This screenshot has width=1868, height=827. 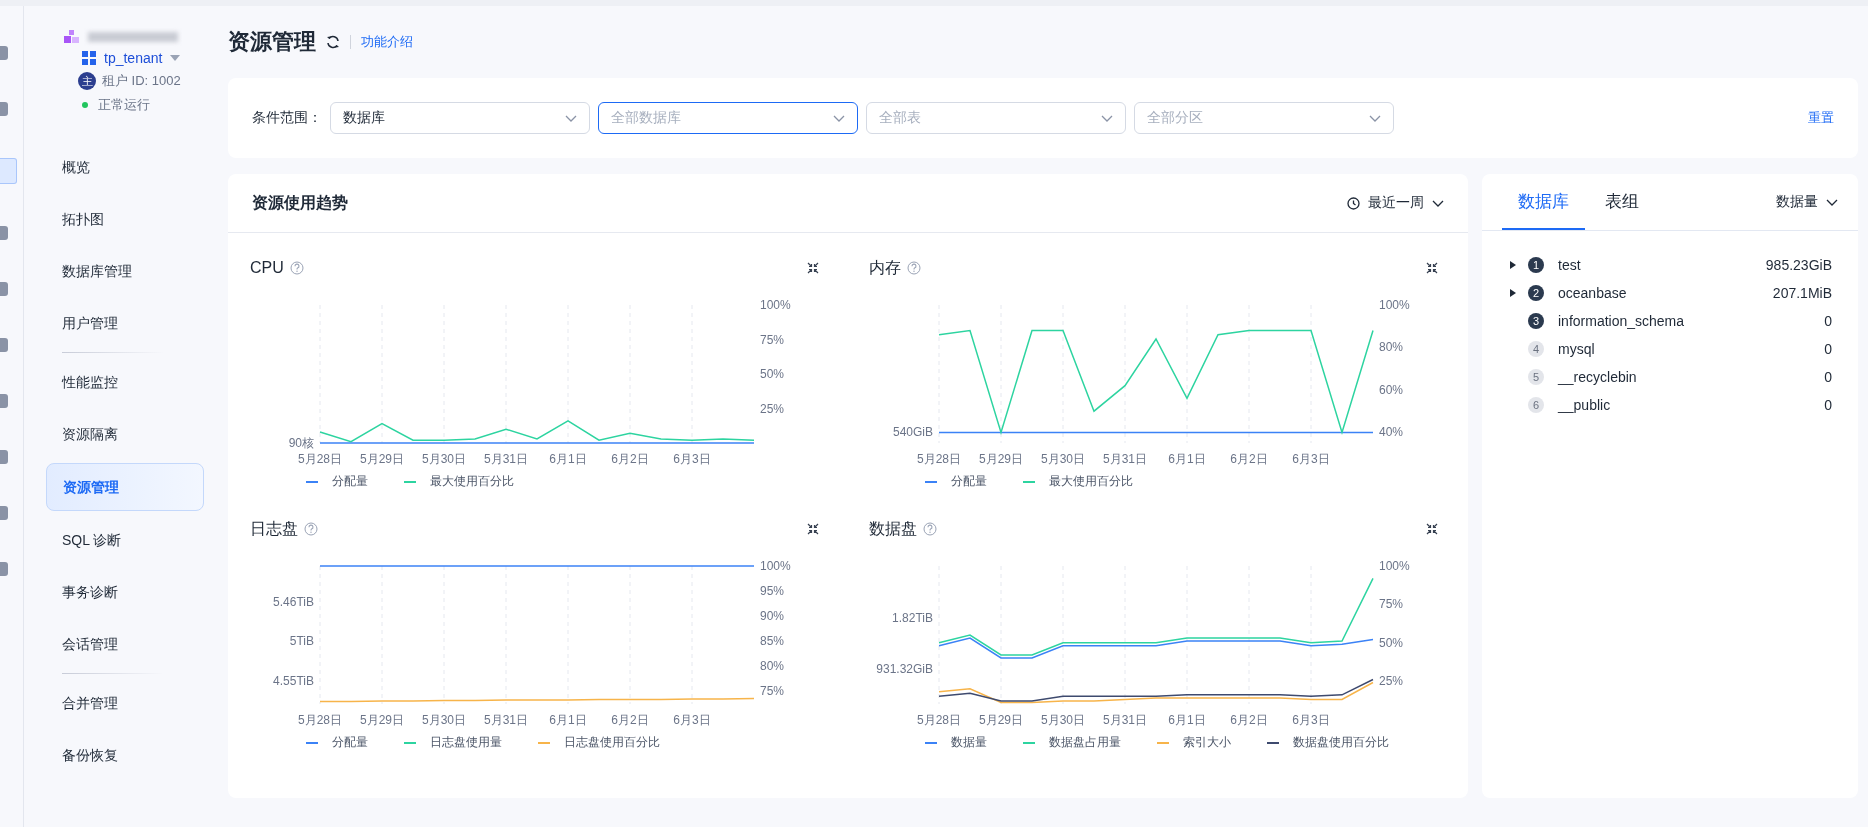 I want to click on nav-item: 拓扑图, so click(x=125, y=219).